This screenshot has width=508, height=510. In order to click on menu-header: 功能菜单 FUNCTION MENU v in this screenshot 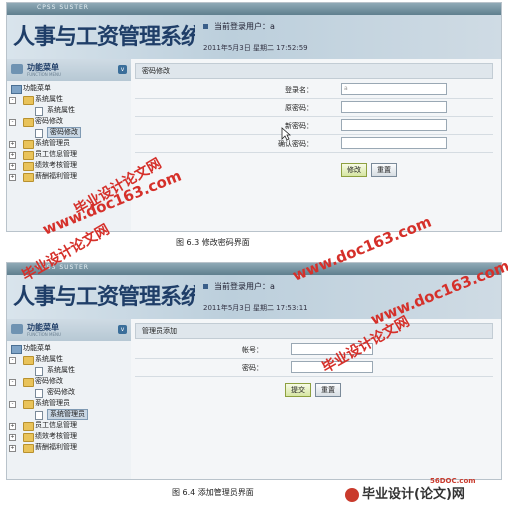, I will do `click(69, 330)`.